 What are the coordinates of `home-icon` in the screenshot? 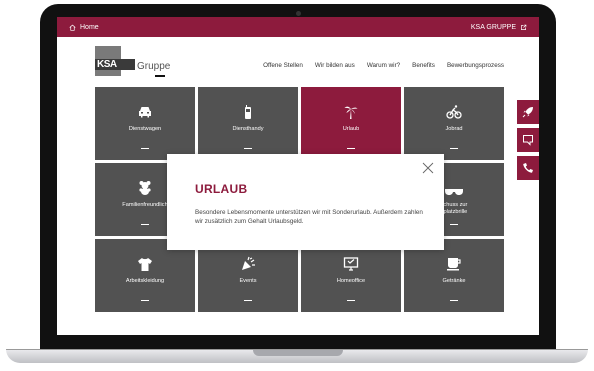 It's located at (72, 27).